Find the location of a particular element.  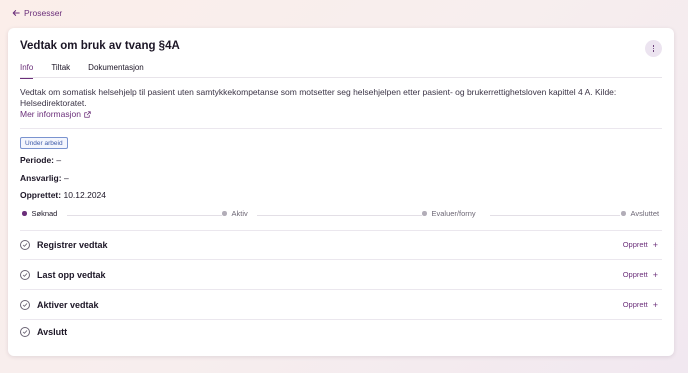

step-label: Aktiv is located at coordinates (239, 213).